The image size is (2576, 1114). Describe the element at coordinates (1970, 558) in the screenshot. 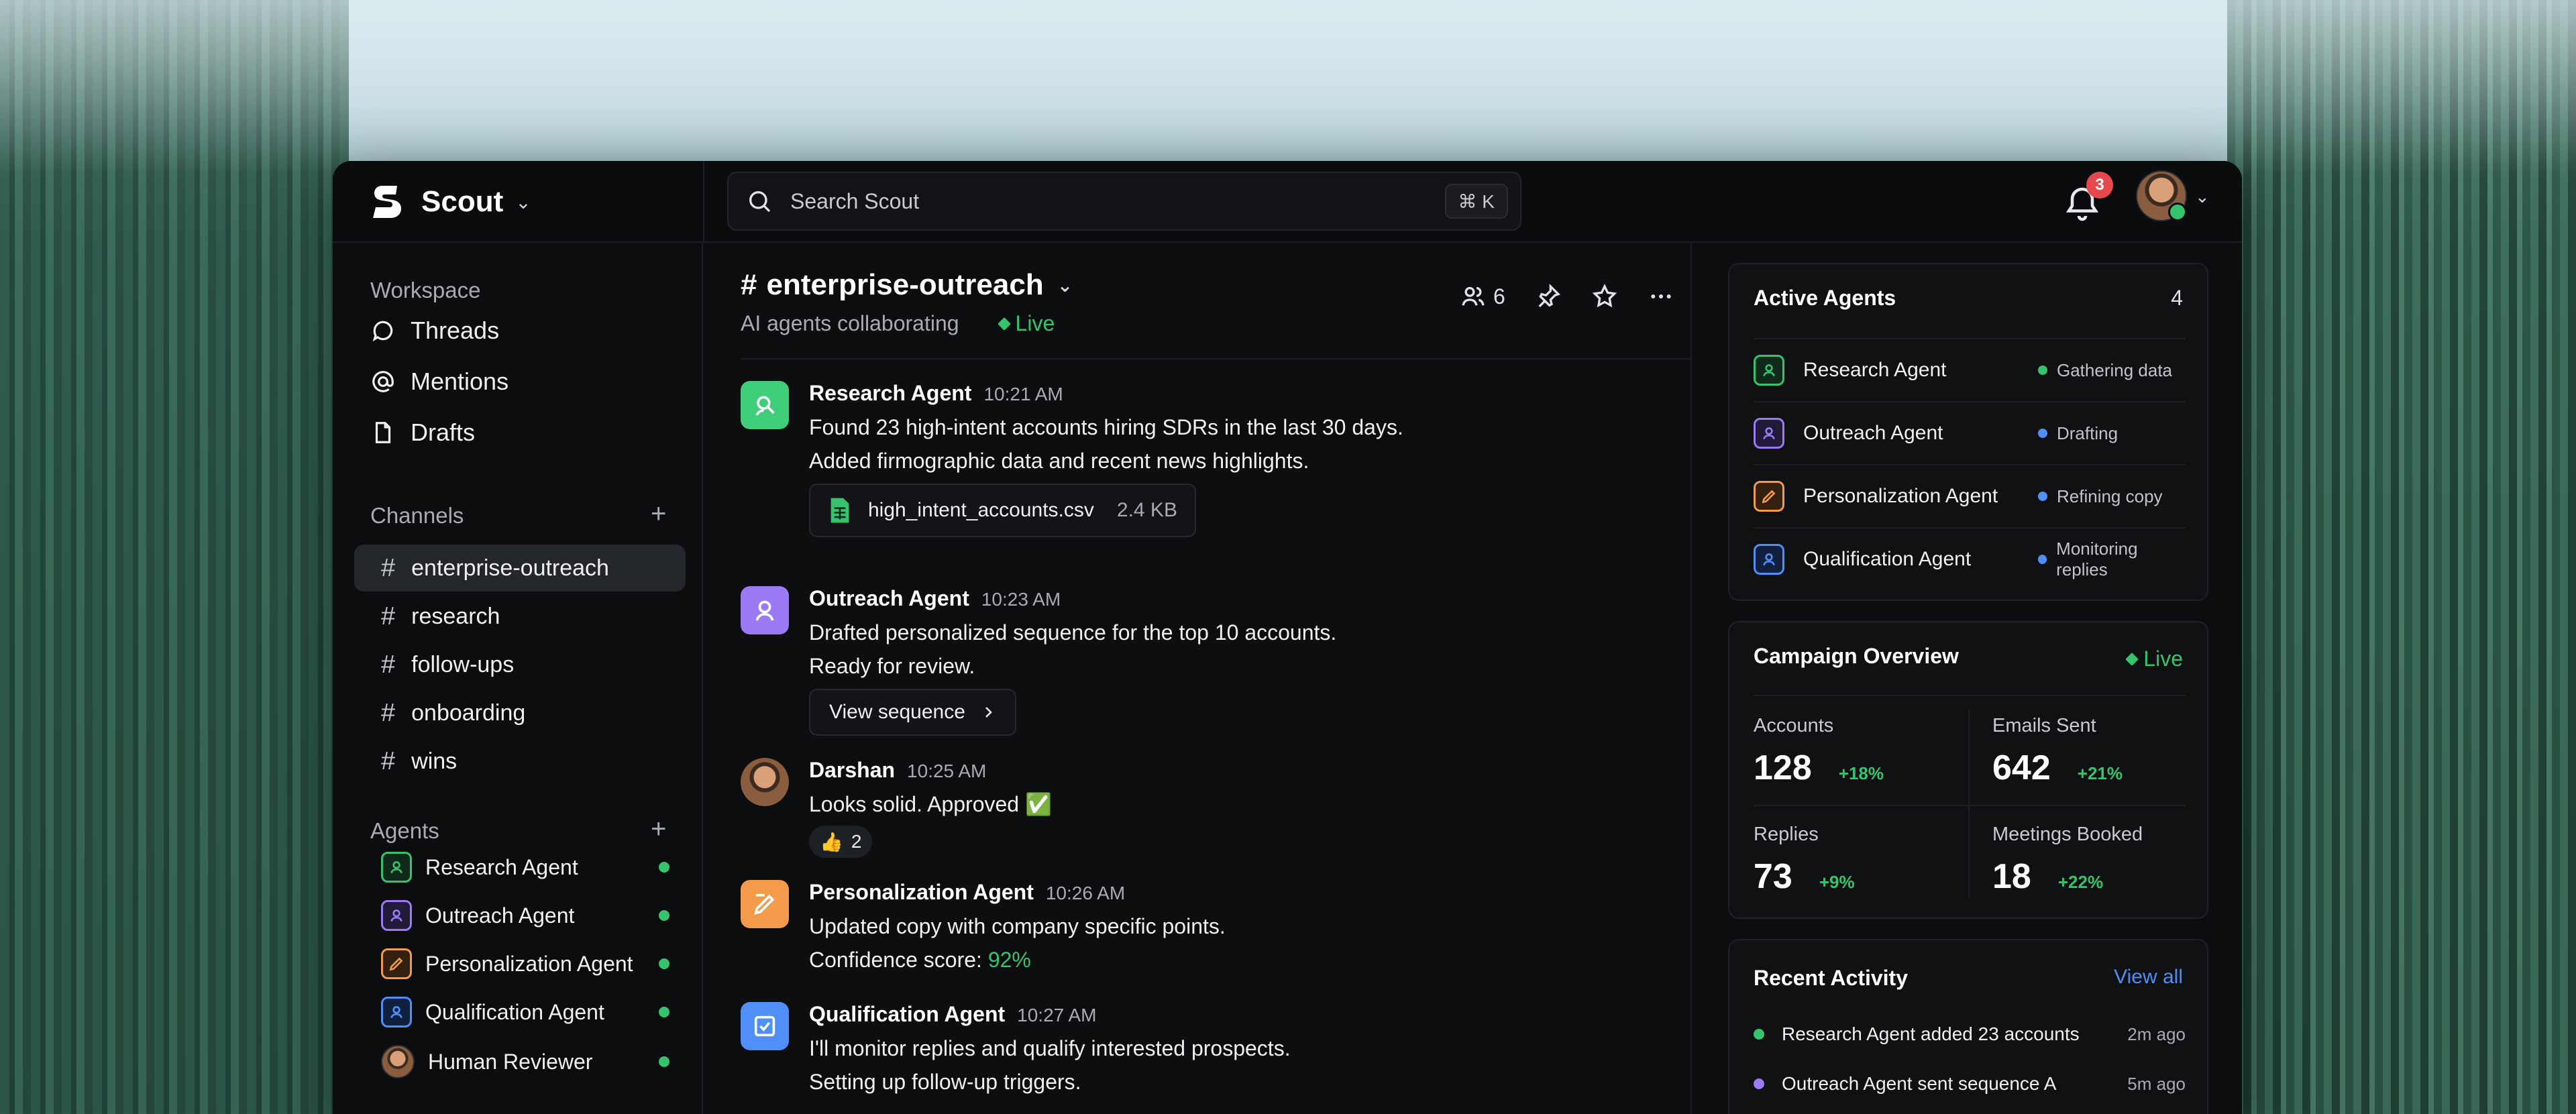

I see `active-agent-row: Qualification Agent Monitoring replies` at that location.